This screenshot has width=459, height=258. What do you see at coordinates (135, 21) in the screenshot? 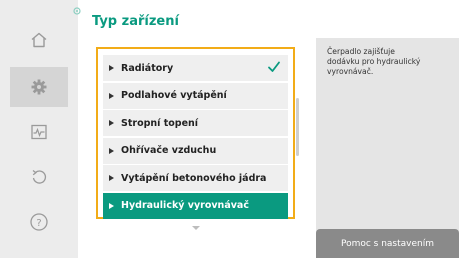
I see `page-title: Typ zařízení` at bounding box center [135, 21].